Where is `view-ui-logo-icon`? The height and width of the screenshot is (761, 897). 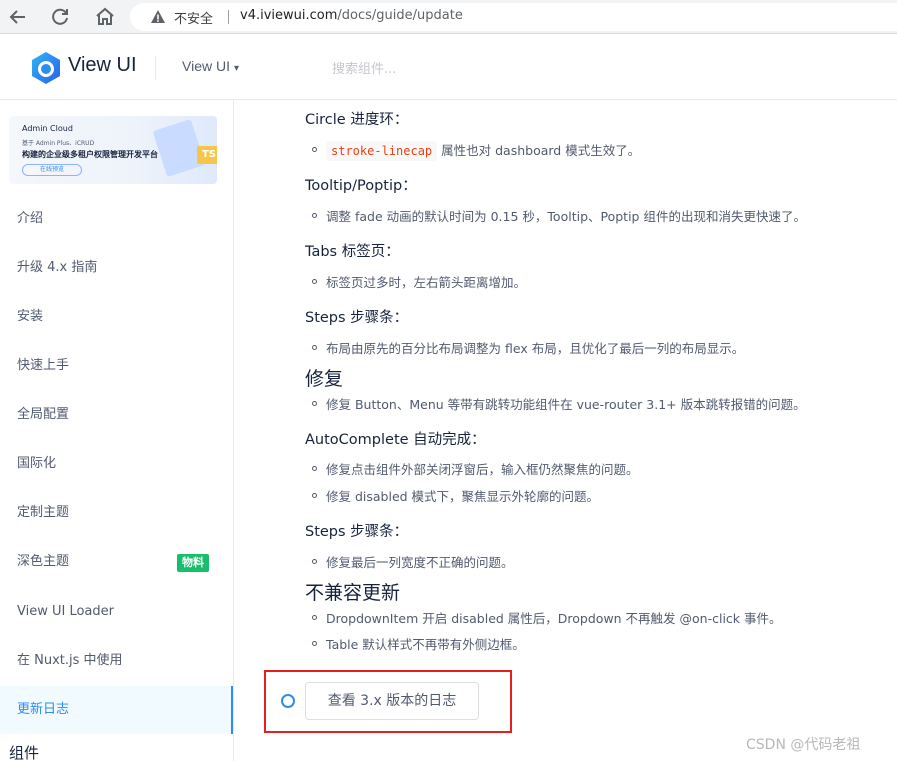
view-ui-logo-icon is located at coordinates (46, 68).